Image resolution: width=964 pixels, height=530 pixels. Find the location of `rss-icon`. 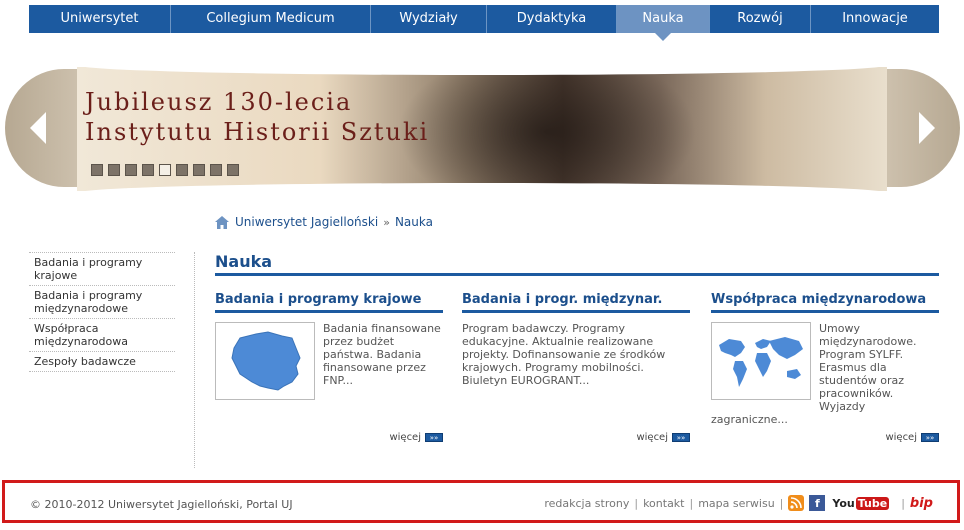

rss-icon is located at coordinates (796, 503).